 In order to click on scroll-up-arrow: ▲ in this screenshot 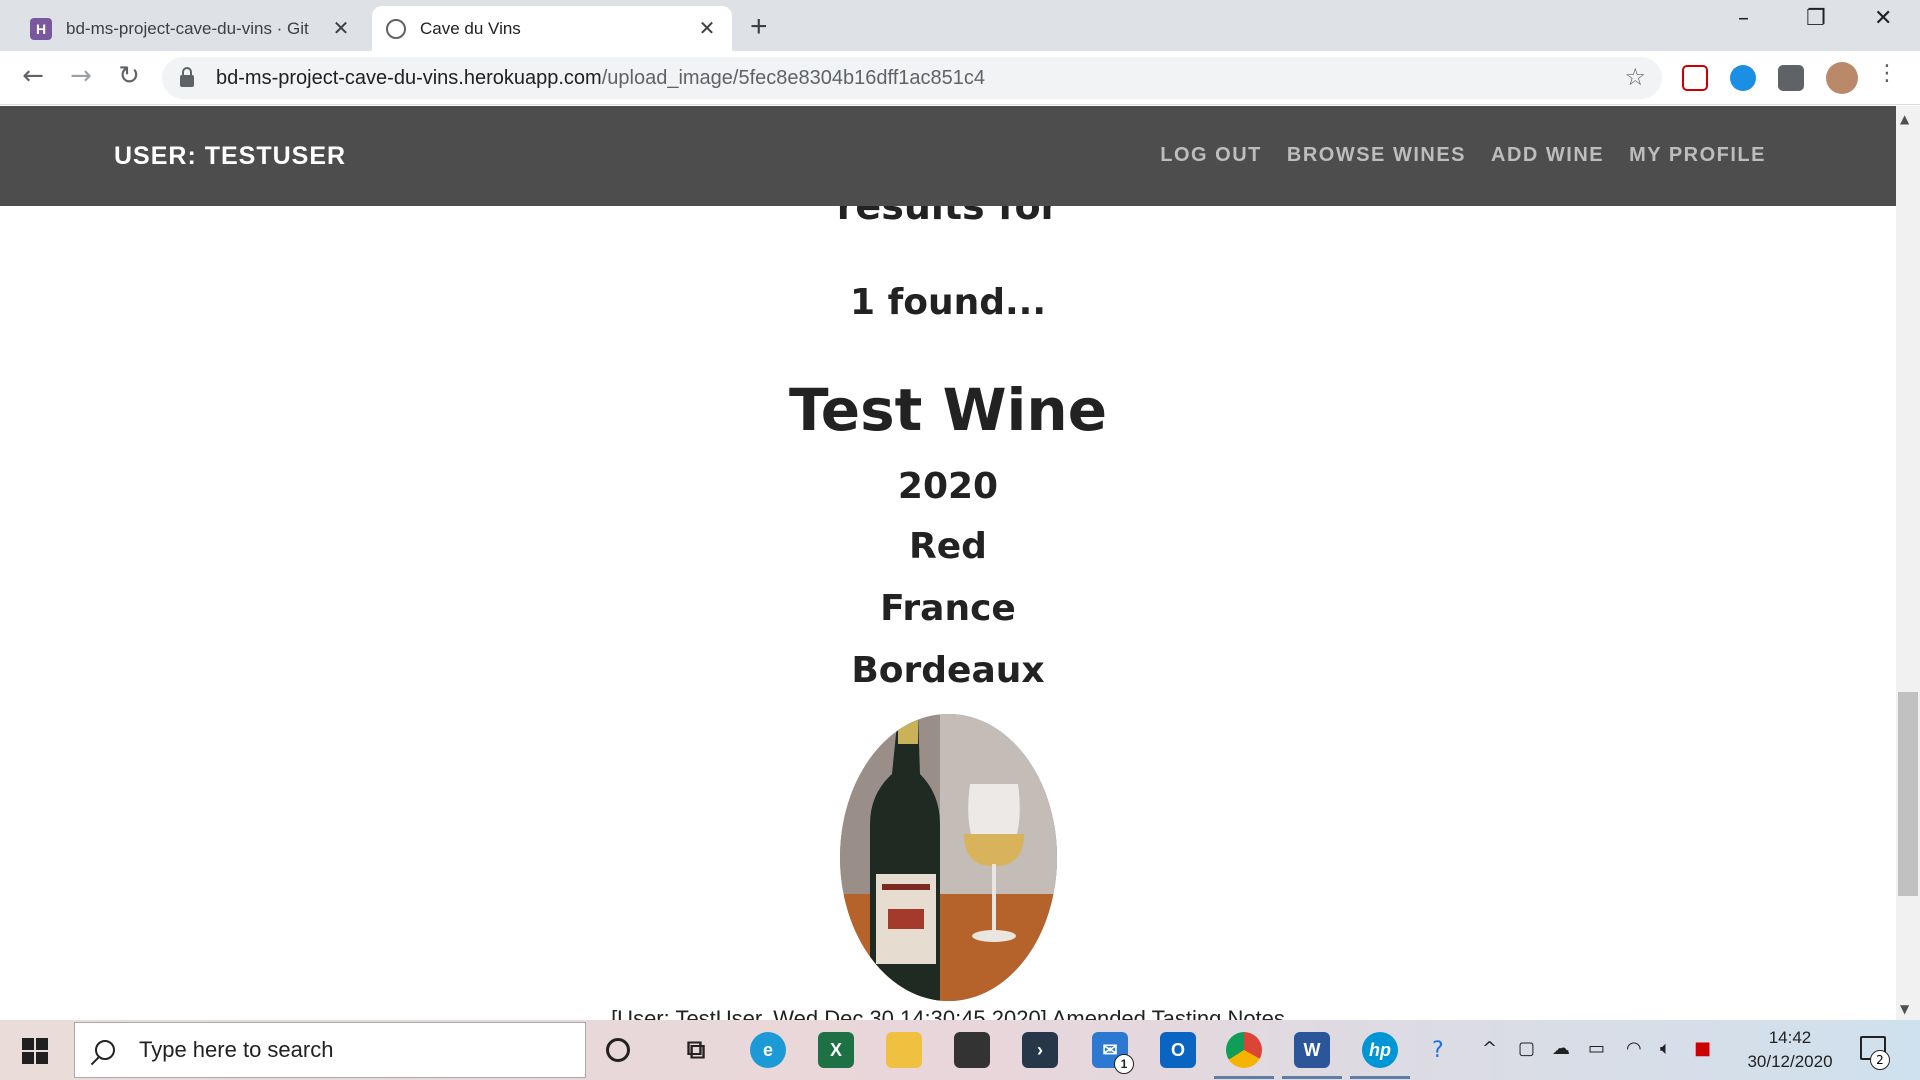, I will do `click(1904, 119)`.